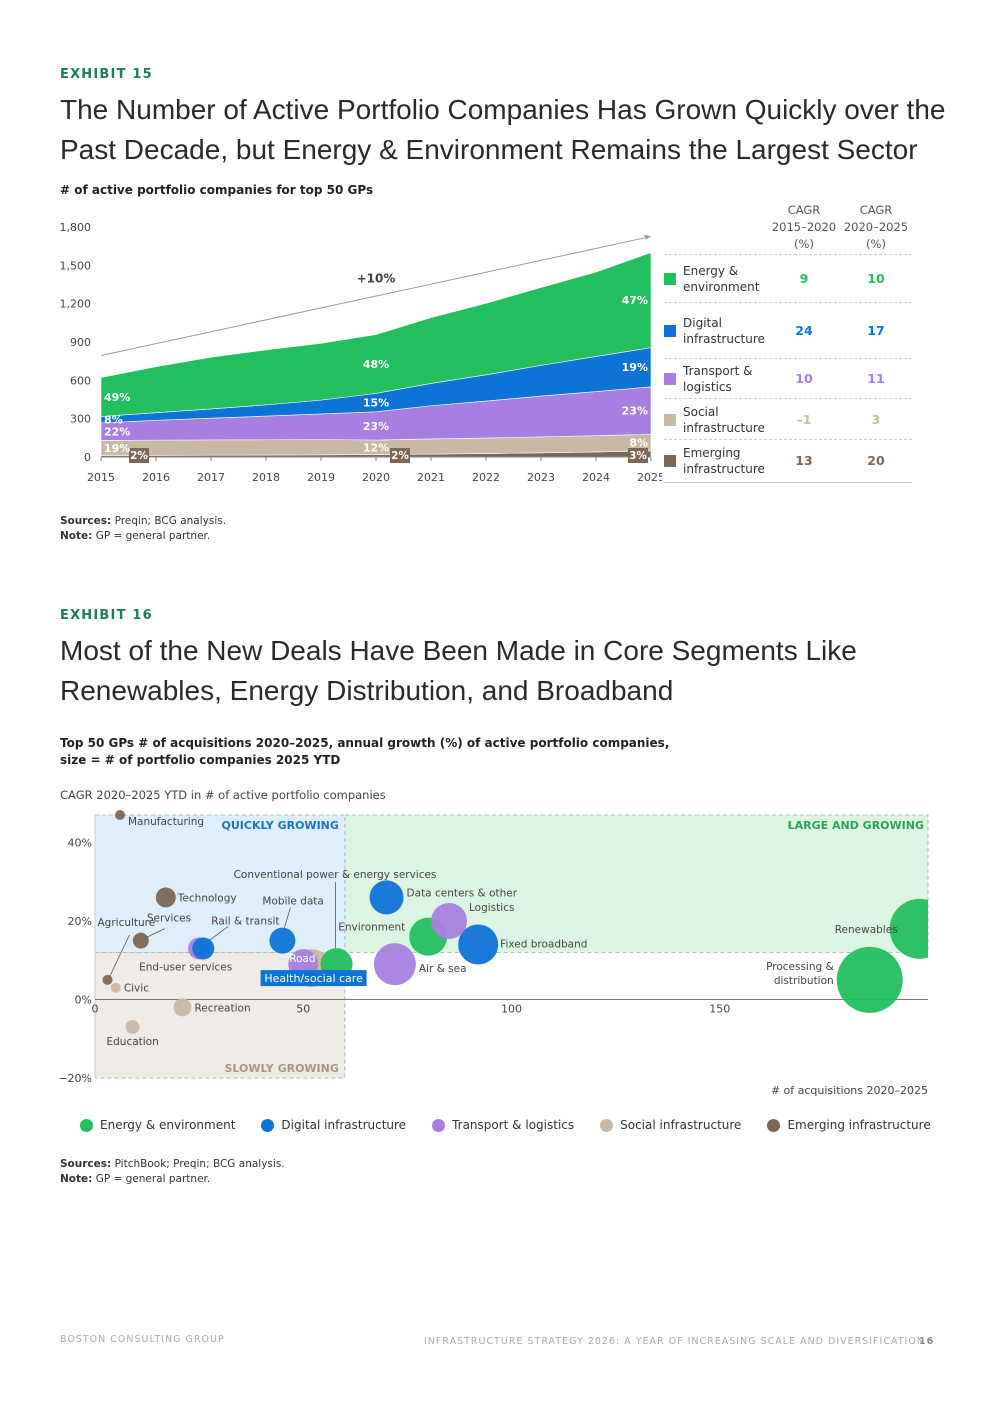 The height and width of the screenshot is (1403, 992). I want to click on x-tick-label: 100, so click(511, 1008).